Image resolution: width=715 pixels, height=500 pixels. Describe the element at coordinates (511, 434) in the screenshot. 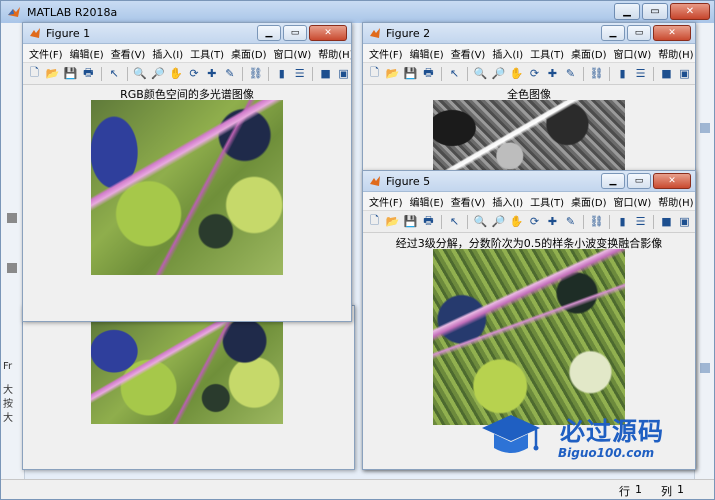

I see `graduation-cap-icon` at that location.